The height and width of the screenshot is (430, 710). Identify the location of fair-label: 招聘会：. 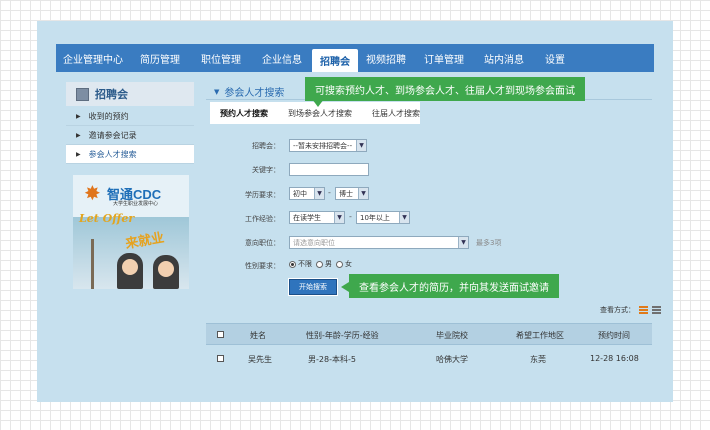
(266, 146).